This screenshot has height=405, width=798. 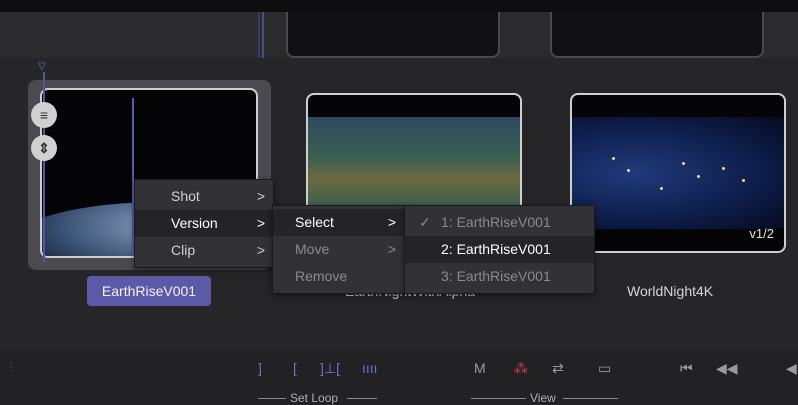 What do you see at coordinates (558, 368) in the screenshot?
I see `swap-arrows-icon: ⇄` at bounding box center [558, 368].